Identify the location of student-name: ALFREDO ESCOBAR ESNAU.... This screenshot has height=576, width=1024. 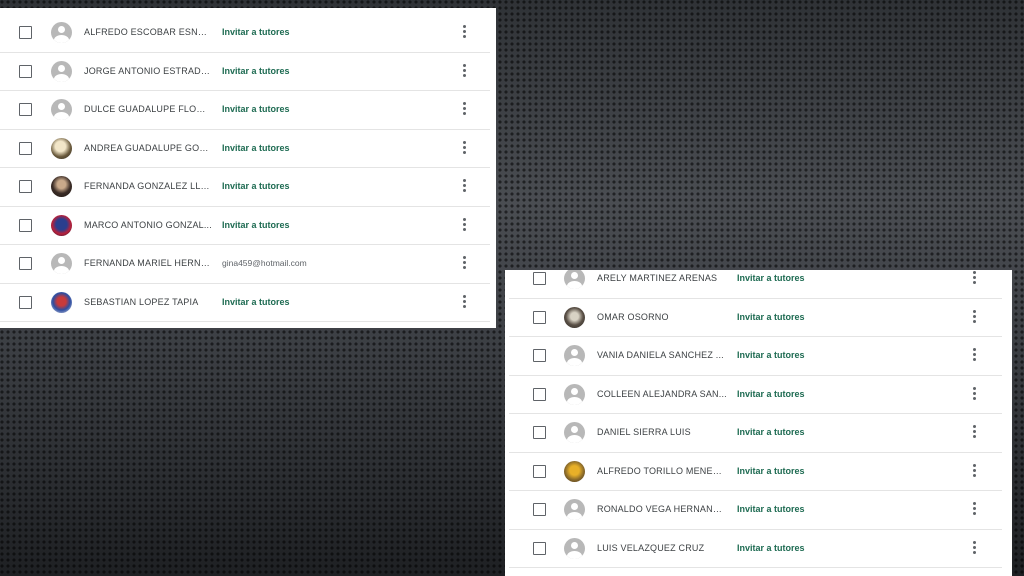
(148, 32).